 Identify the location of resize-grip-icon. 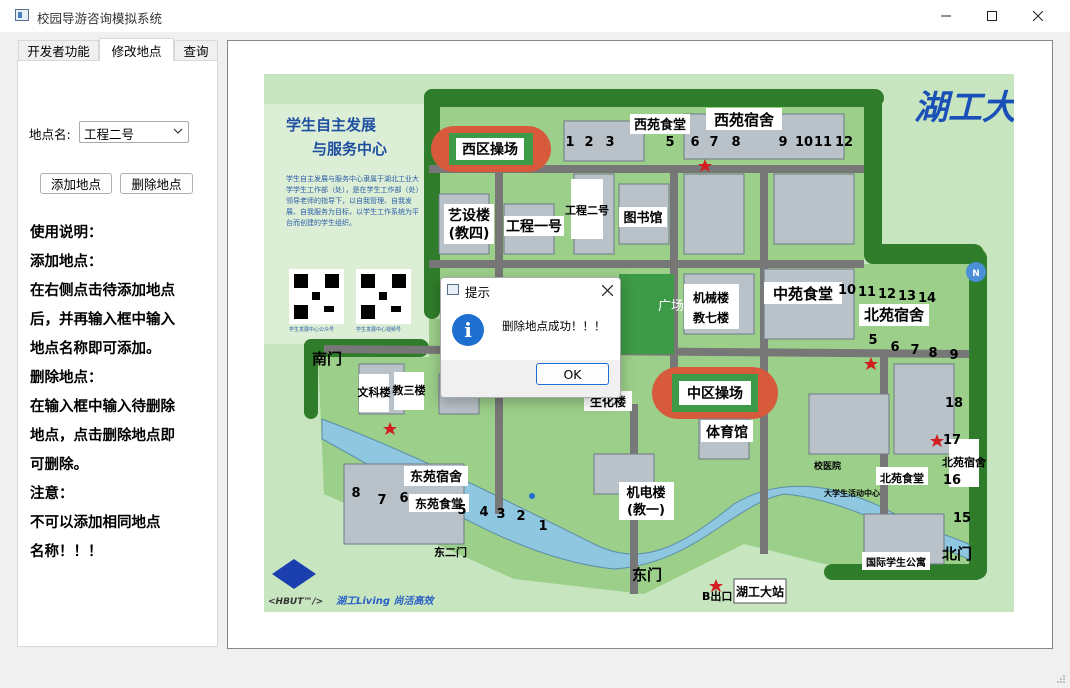
(1061, 679).